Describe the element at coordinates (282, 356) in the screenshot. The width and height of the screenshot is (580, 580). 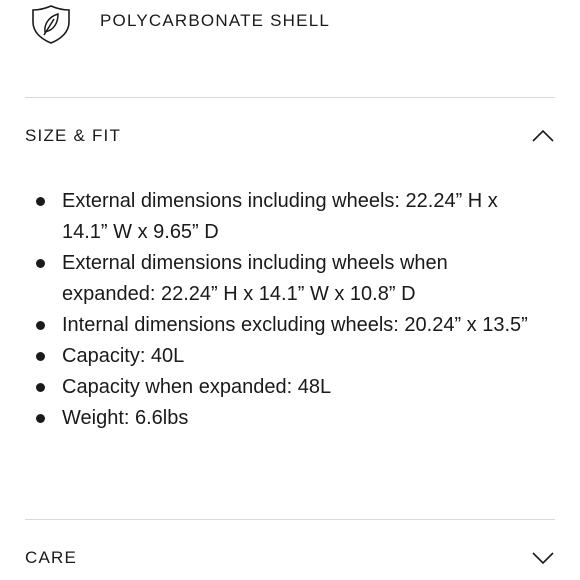
I see `list-item: Capacity: 40L` at that location.